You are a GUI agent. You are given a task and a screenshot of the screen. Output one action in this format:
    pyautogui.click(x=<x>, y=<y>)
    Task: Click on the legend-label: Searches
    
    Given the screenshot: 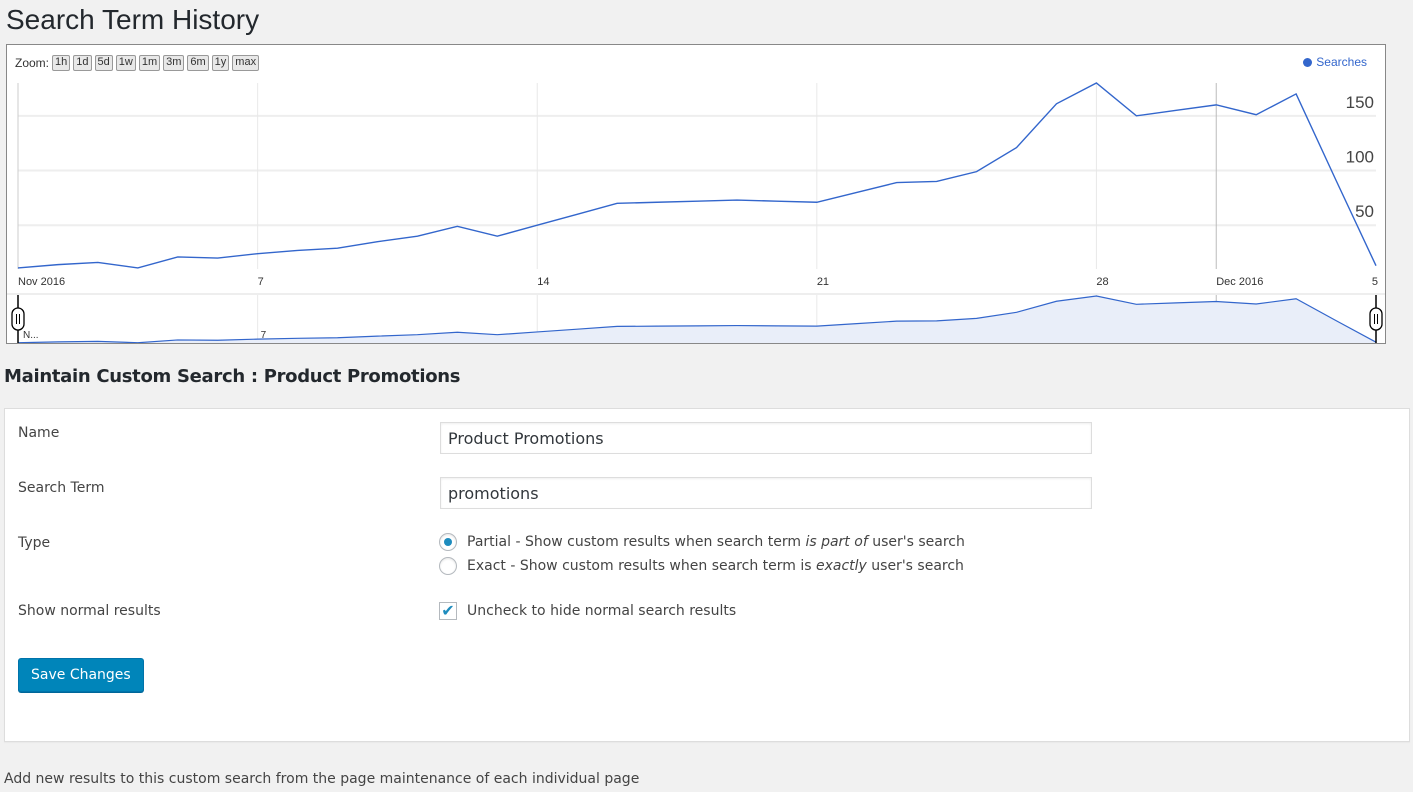 What is the action you would take?
    pyautogui.click(x=1341, y=62)
    